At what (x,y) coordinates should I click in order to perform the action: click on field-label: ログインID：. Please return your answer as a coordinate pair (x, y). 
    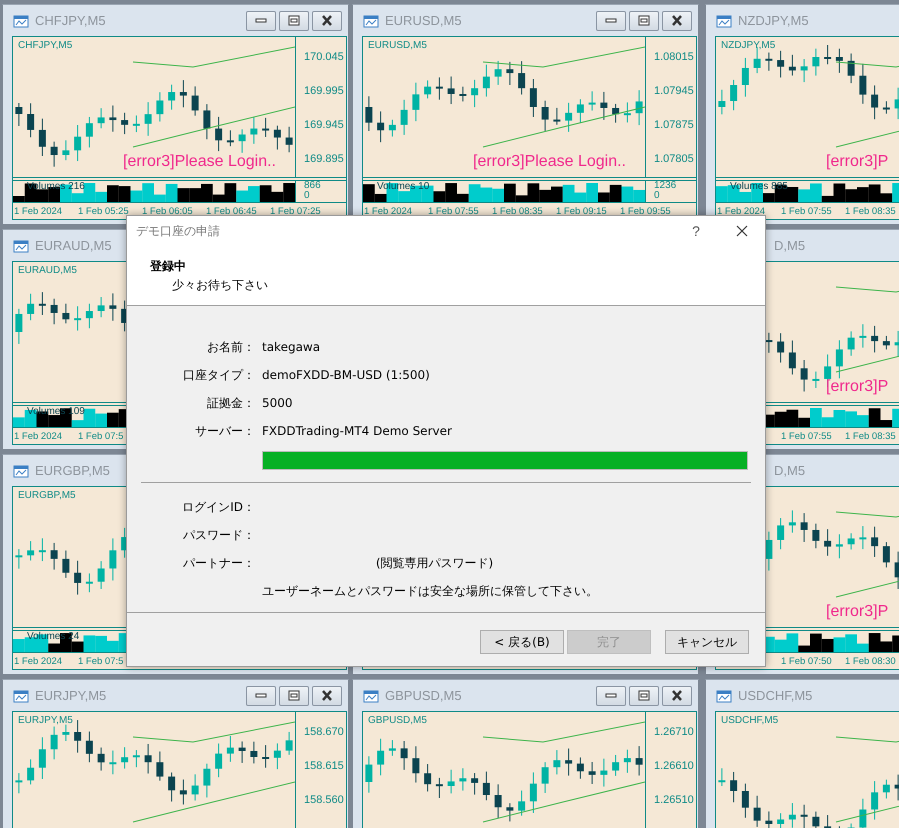
    Looking at the image, I should click on (218, 507).